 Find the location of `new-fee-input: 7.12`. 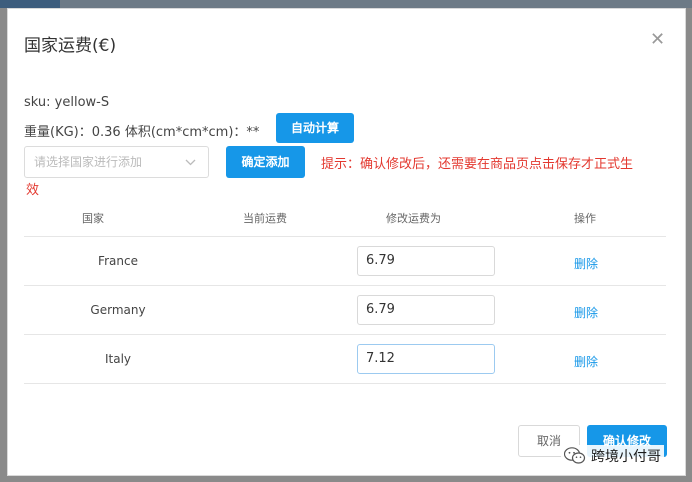

new-fee-input: 7.12 is located at coordinates (426, 359).